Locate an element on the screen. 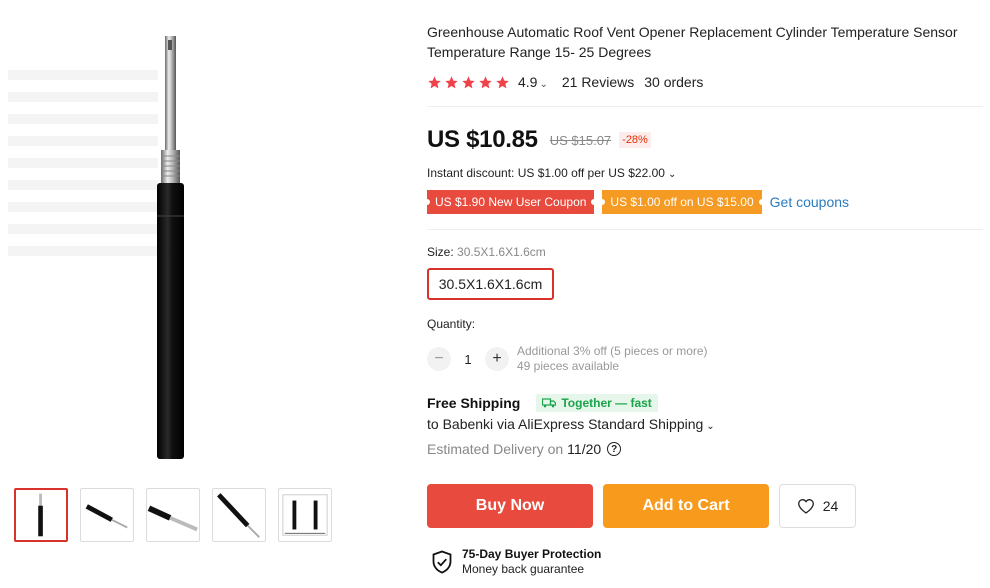 Image resolution: width=990 pixels, height=588 pixels. rating-stars is located at coordinates (468, 82).